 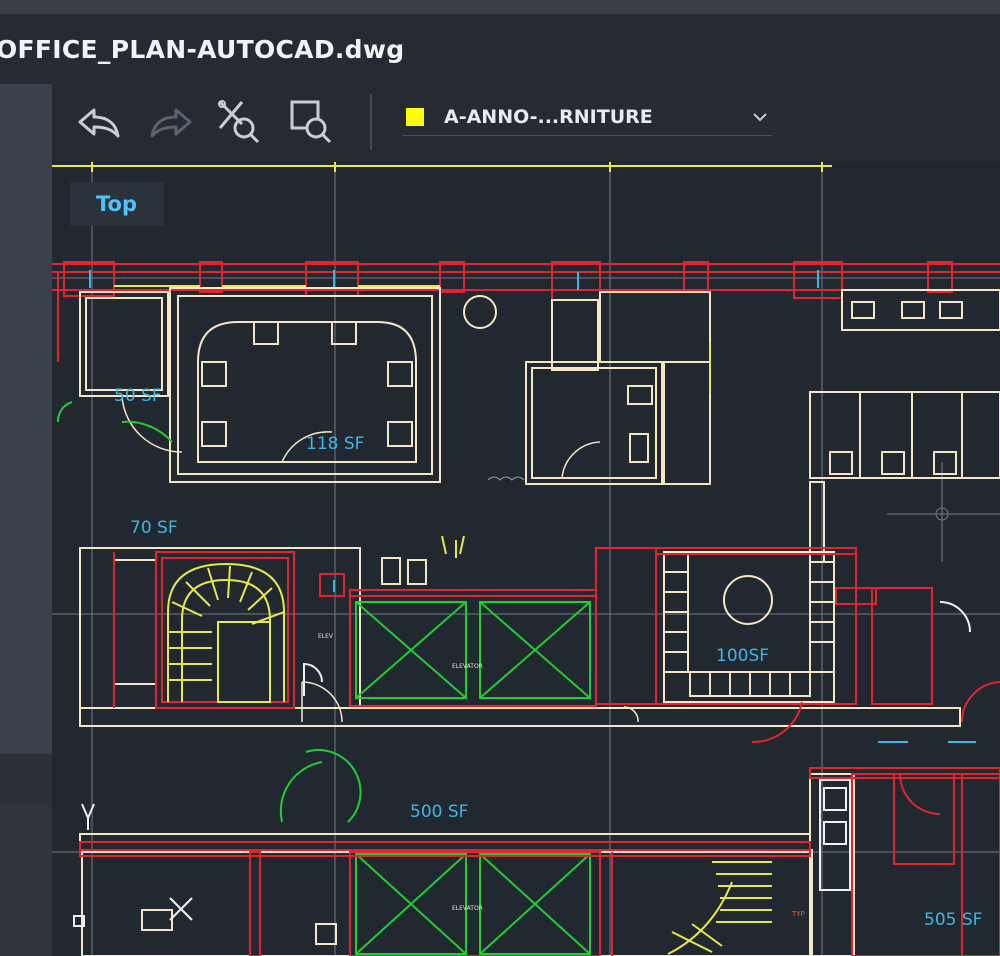 What do you see at coordinates (202, 49) in the screenshot?
I see `file-title: OFFICE_PLAN-AUTOCAD.dwg` at bounding box center [202, 49].